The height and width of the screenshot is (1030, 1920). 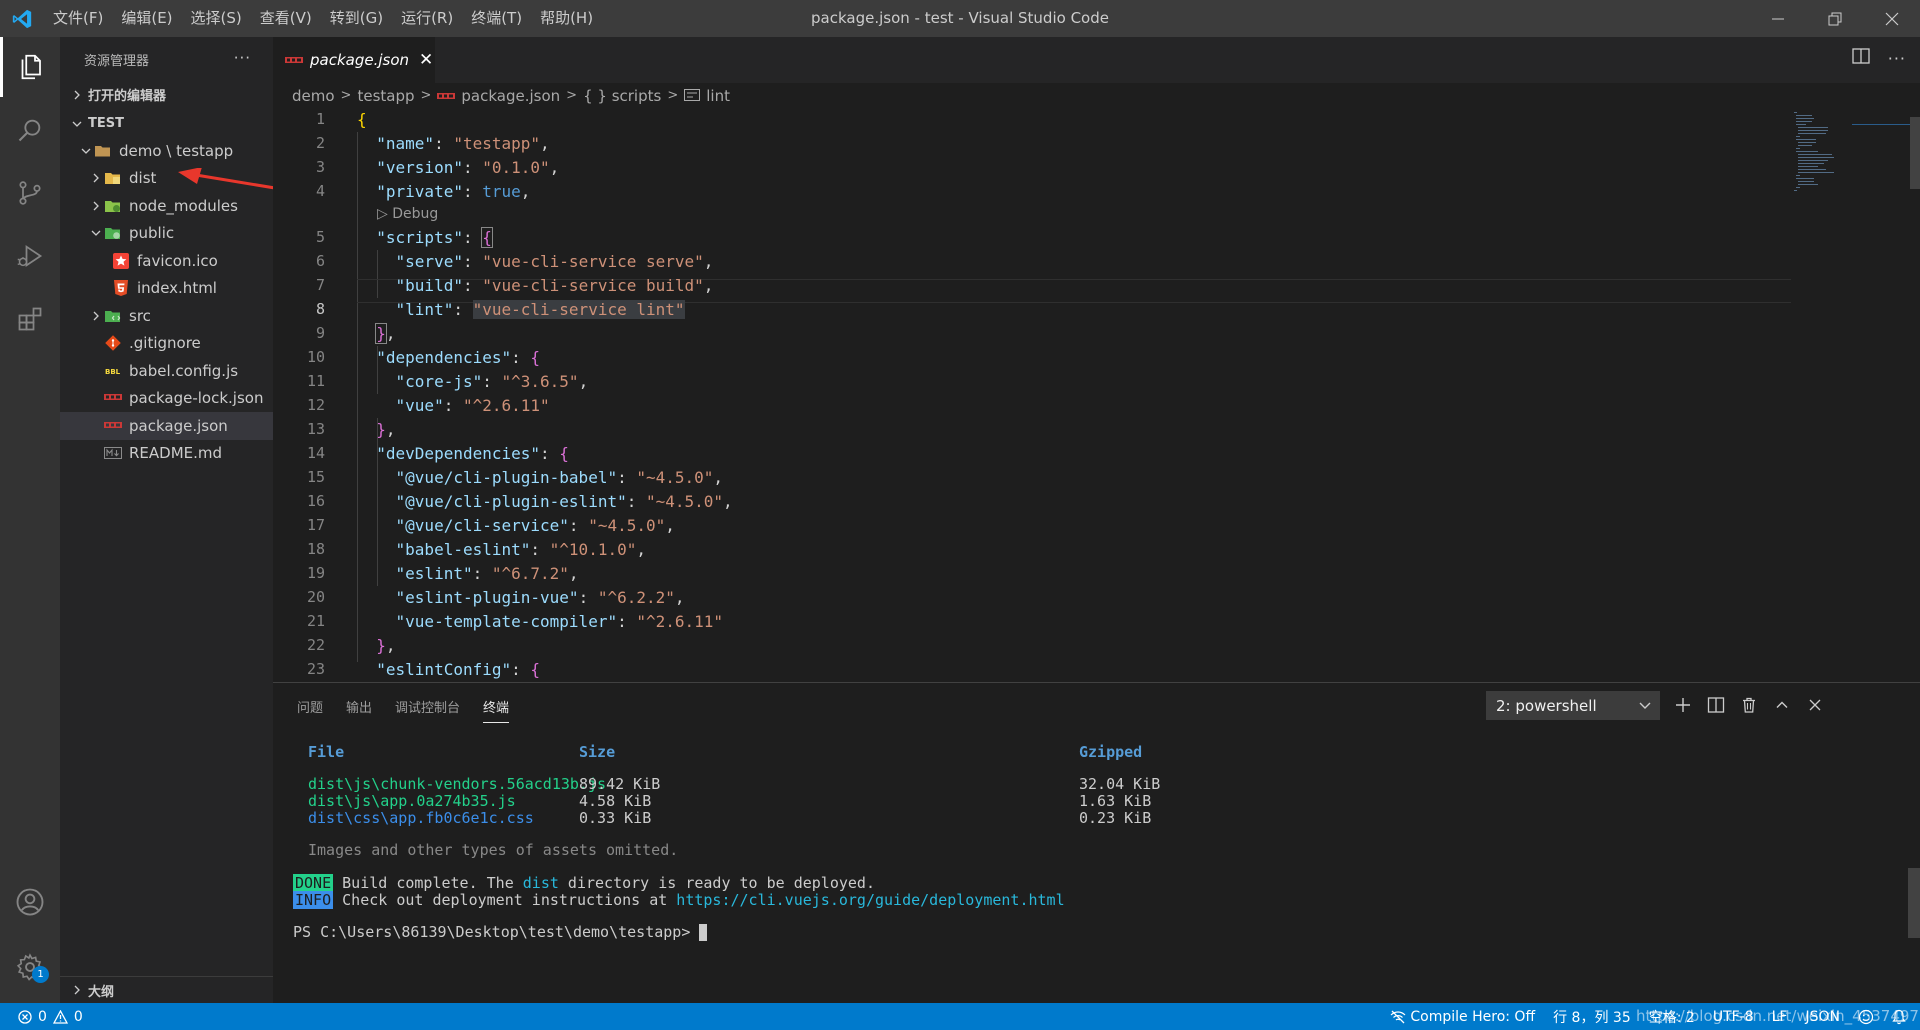 What do you see at coordinates (1780, 1017) in the screenshot?
I see `line-ending: LF` at bounding box center [1780, 1017].